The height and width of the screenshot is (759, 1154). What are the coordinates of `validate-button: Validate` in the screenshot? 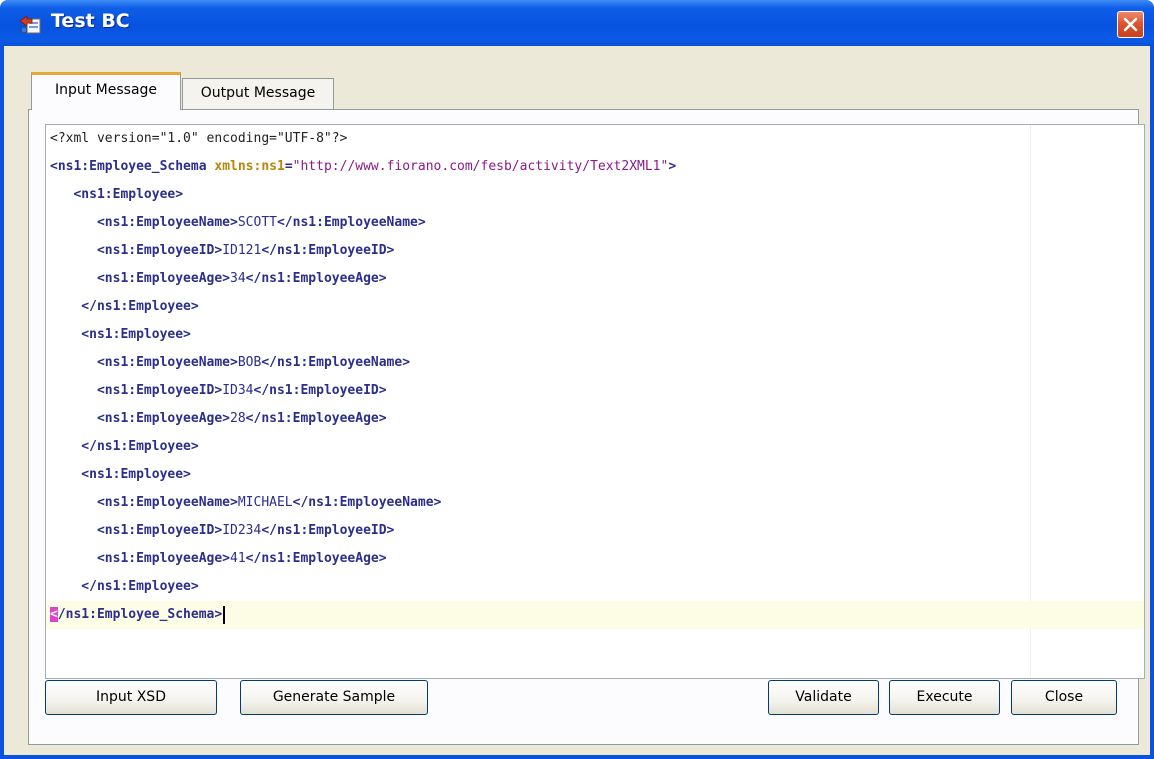 It's located at (823, 697).